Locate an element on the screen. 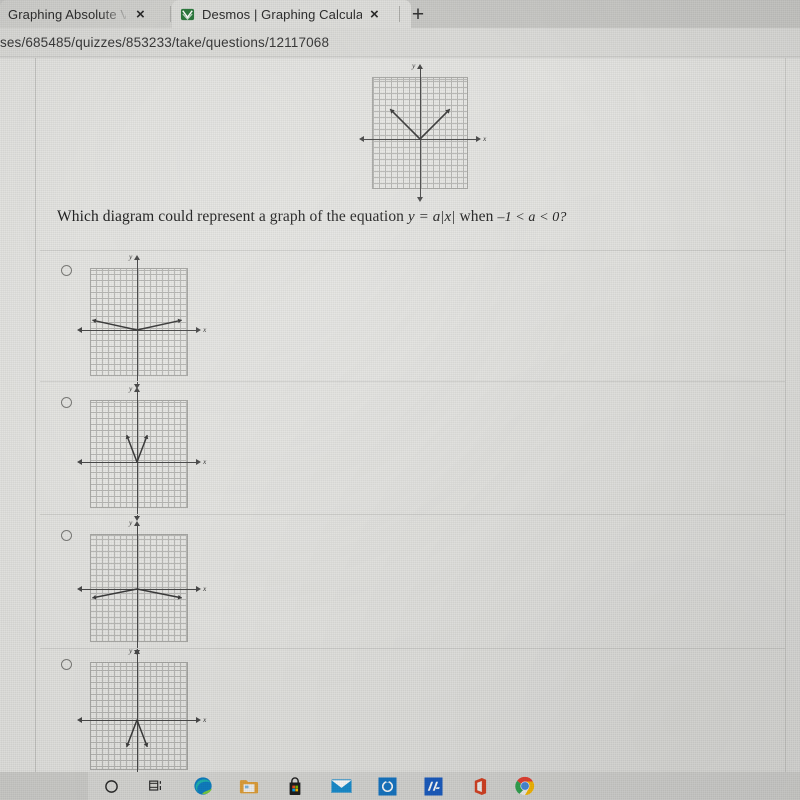  microsoft-office-icon is located at coordinates (479, 786).